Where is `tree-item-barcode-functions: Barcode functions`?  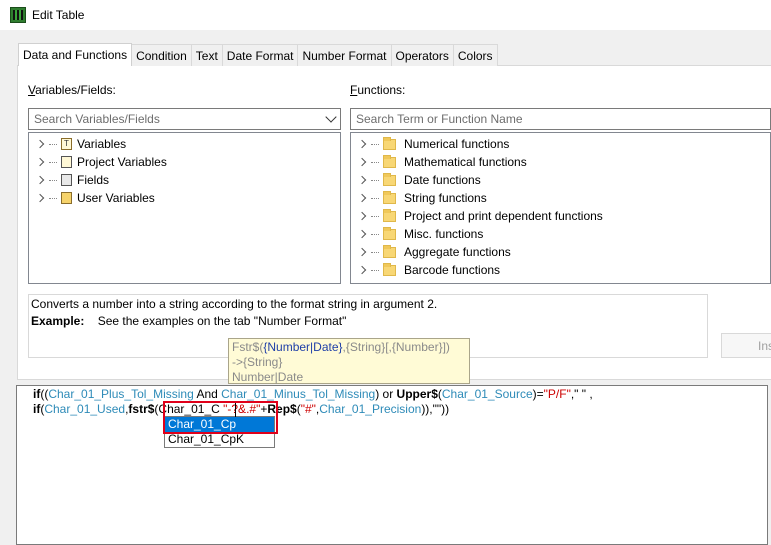 tree-item-barcode-functions: Barcode functions is located at coordinates (425, 270).